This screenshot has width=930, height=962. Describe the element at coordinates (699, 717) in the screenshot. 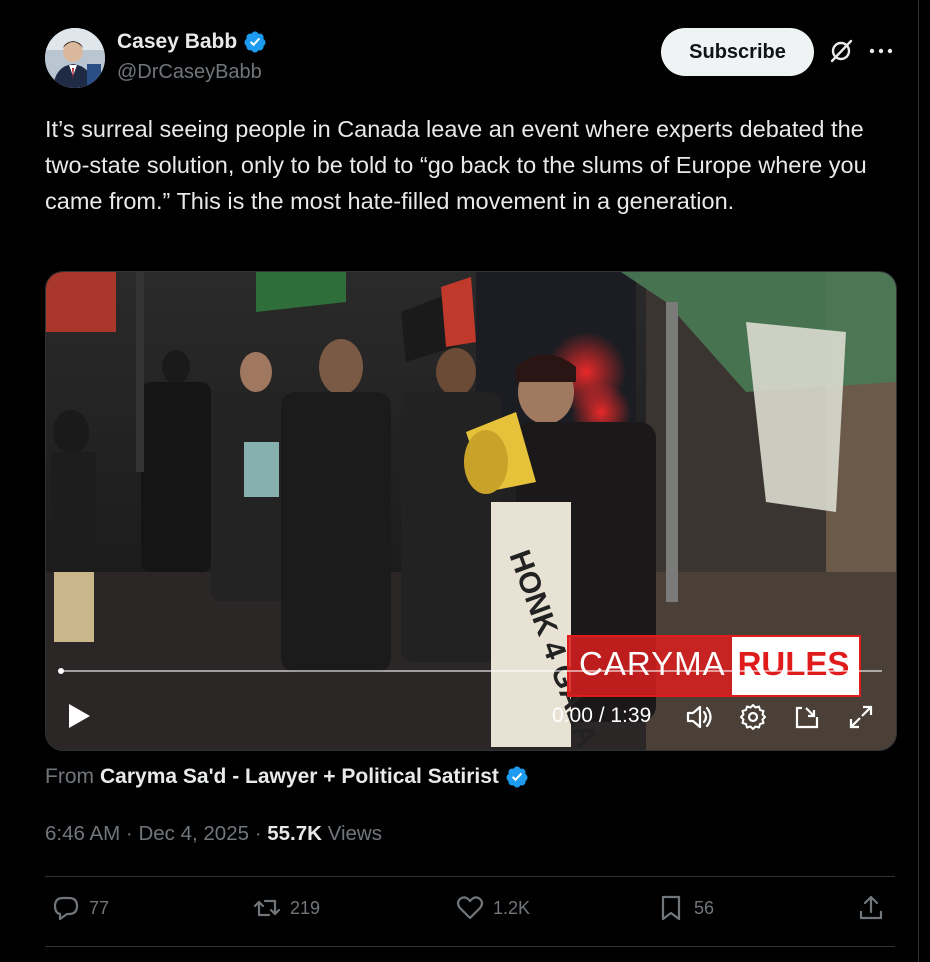

I see `volume-icon` at that location.